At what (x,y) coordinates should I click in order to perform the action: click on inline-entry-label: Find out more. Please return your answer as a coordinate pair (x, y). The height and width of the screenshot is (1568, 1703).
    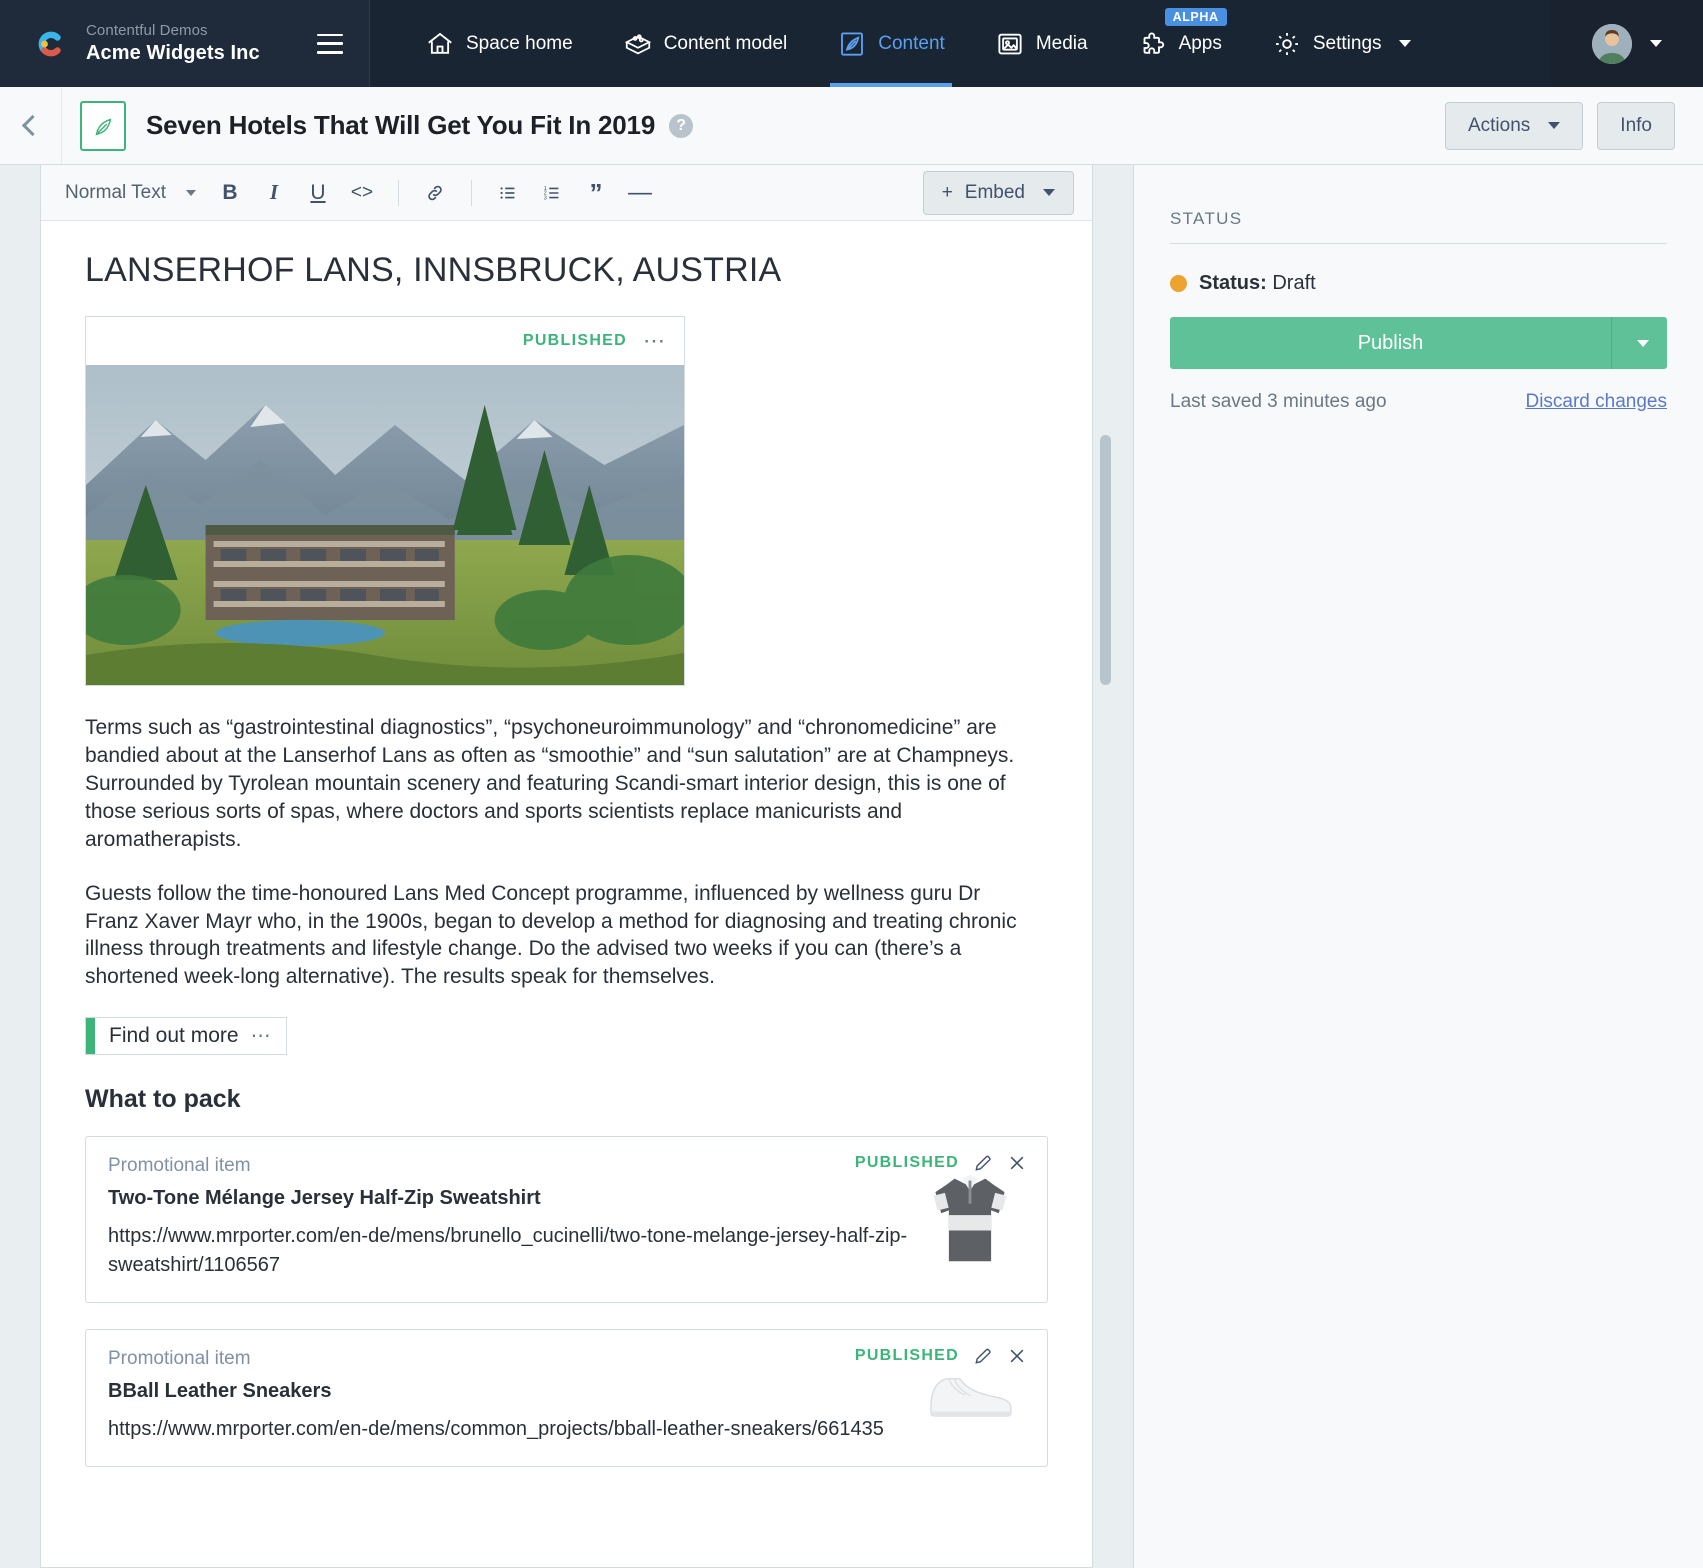
    Looking at the image, I should click on (174, 1036).